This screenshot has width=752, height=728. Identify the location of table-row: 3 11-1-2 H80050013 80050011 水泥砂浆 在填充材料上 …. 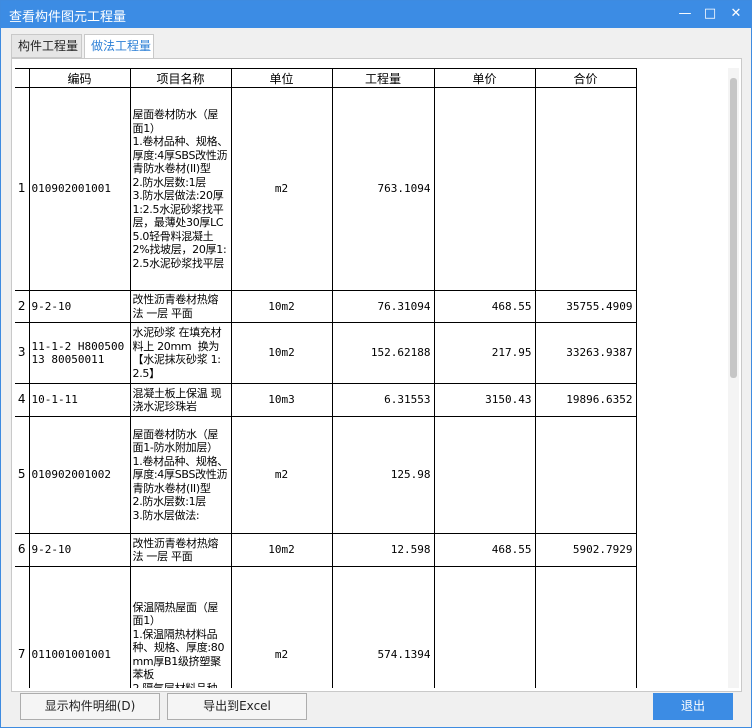
(326, 353).